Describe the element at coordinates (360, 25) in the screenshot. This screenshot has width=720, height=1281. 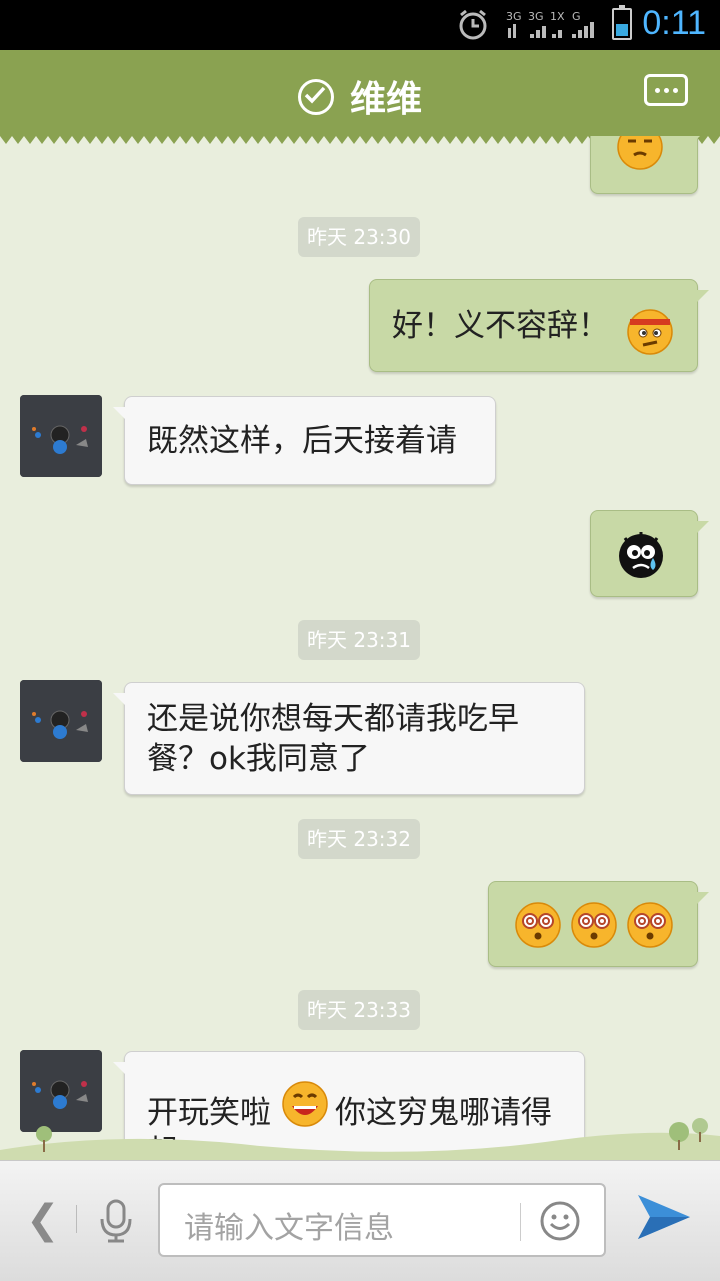
I see `status-bar: 3G 3G 1X G 0:11` at that location.